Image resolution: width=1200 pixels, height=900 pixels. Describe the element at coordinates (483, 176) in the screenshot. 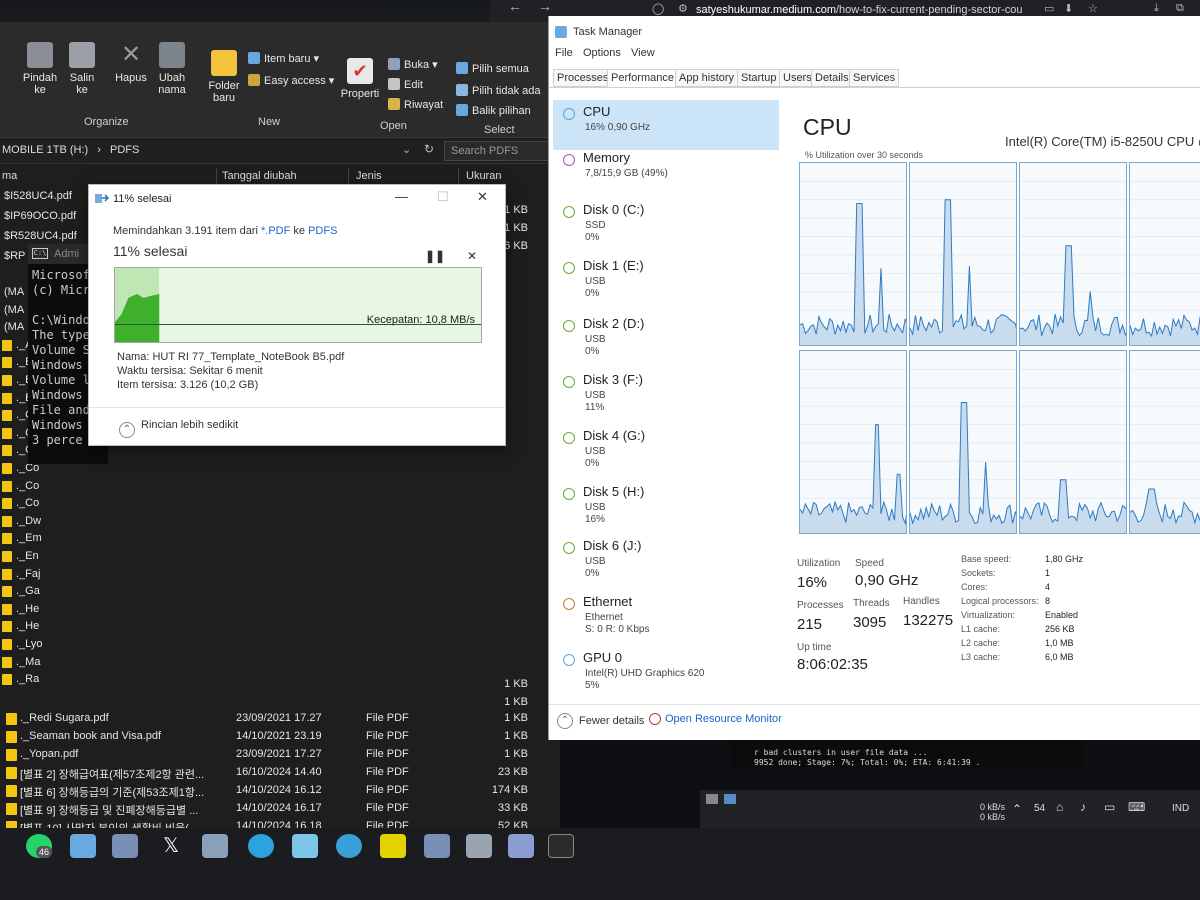

I see `column-header-size: Ukuran` at that location.